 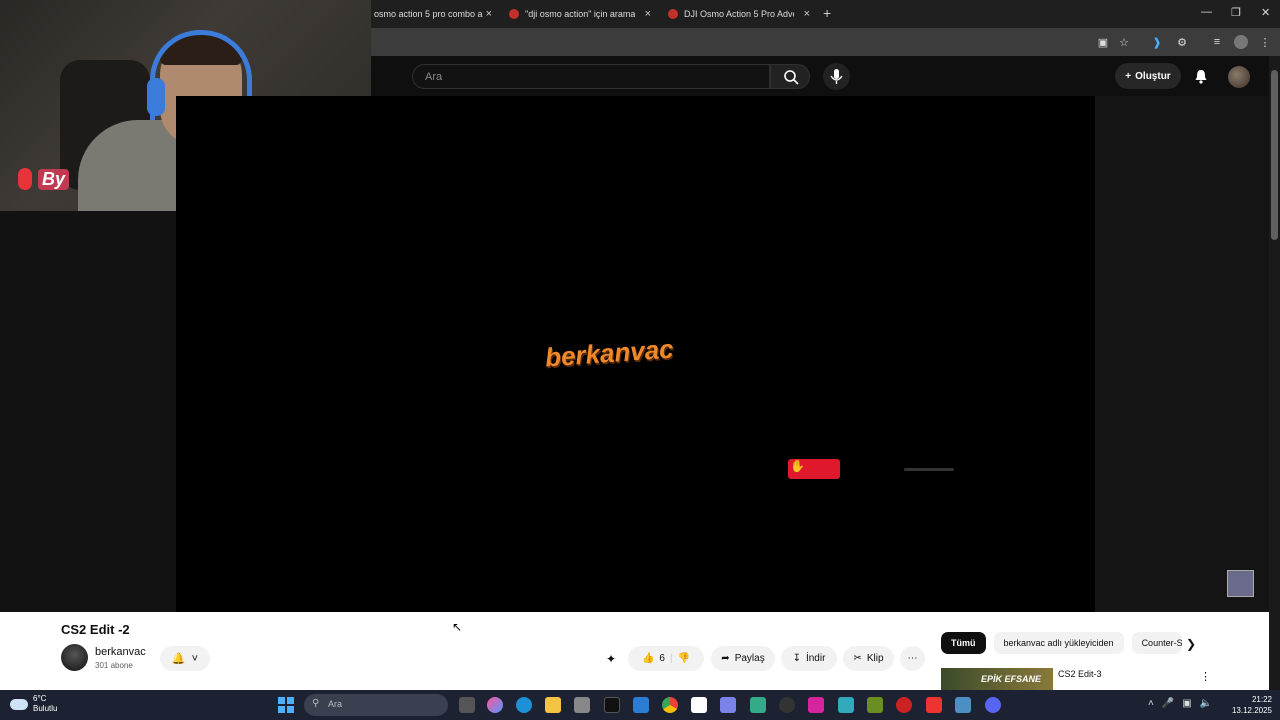 I want to click on clock-time: 21:22, so click(x=1261, y=699).